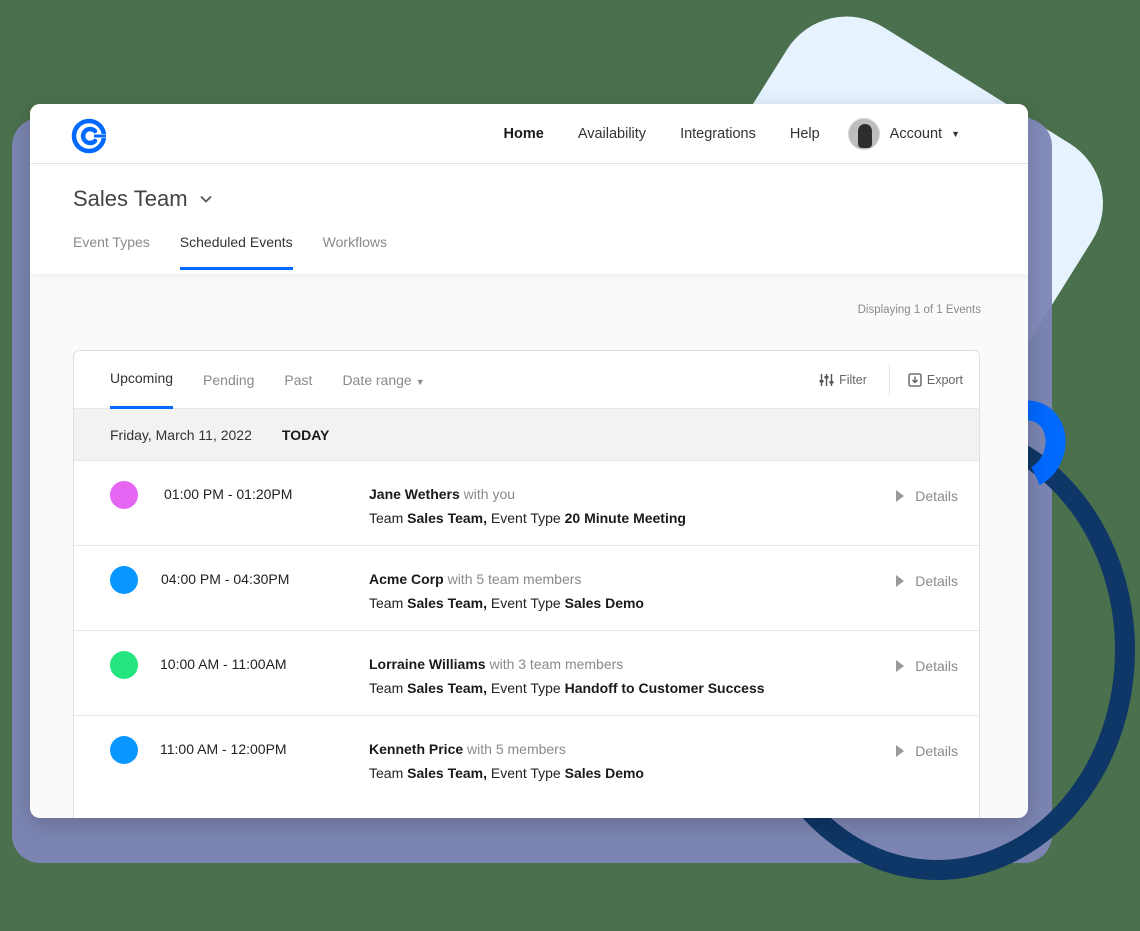  What do you see at coordinates (89, 136) in the screenshot?
I see `calendly-logo-icon` at bounding box center [89, 136].